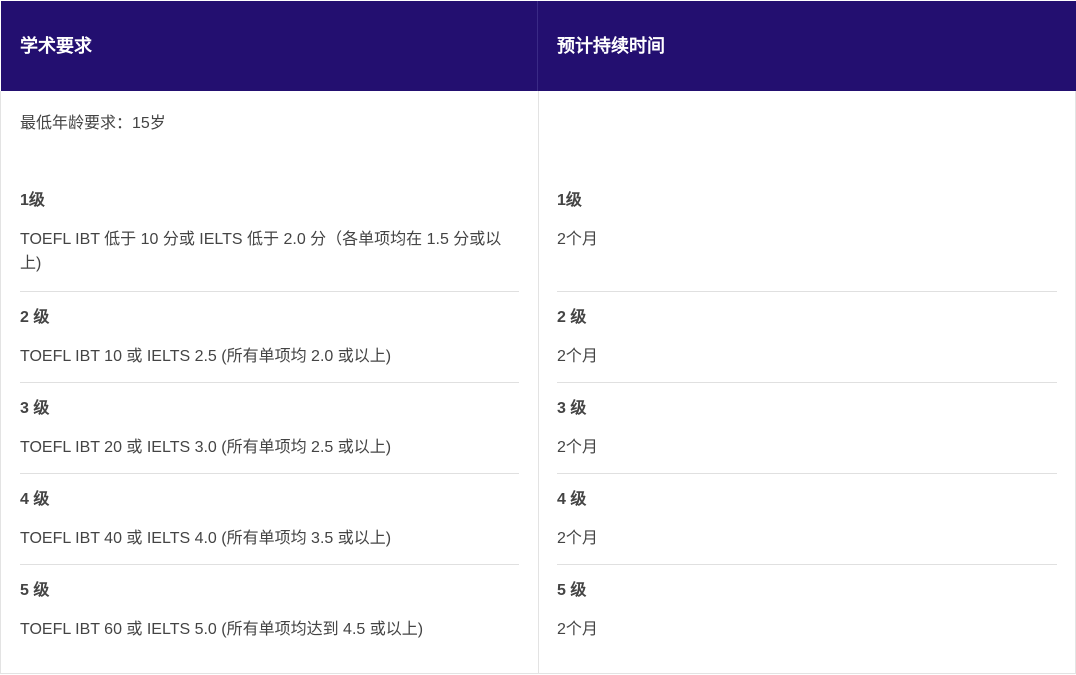  Describe the element at coordinates (35, 590) in the screenshot. I see `level-5-label: 5 级` at that location.